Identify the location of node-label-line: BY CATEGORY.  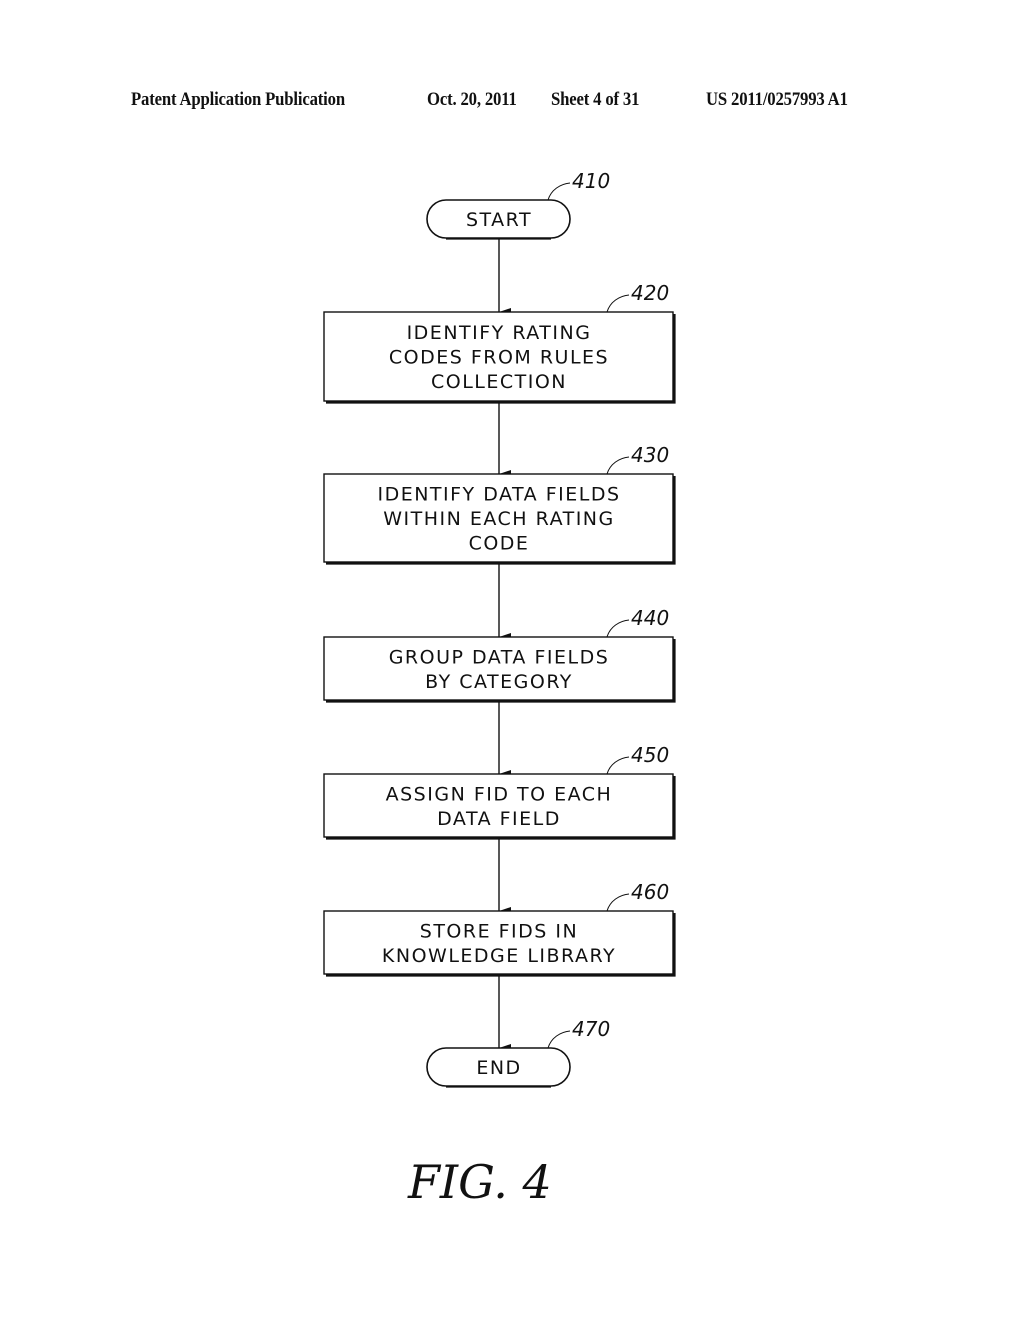
(499, 682).